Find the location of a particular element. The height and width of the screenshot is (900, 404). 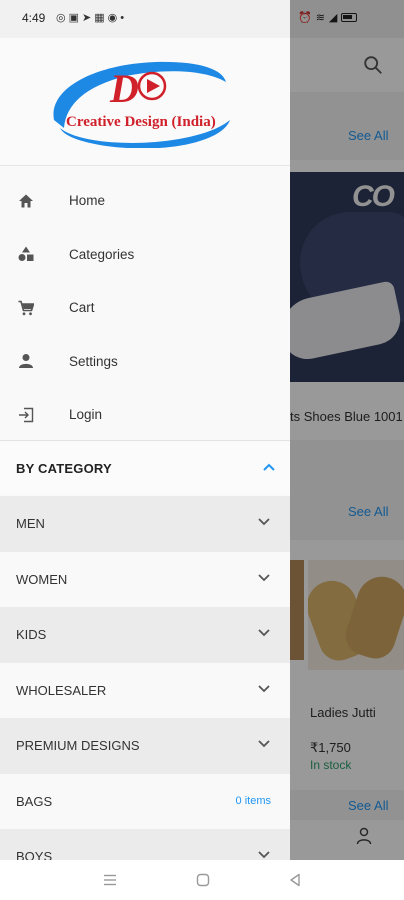

brand-logo: D Creative Design (India) is located at coordinates (139, 103).